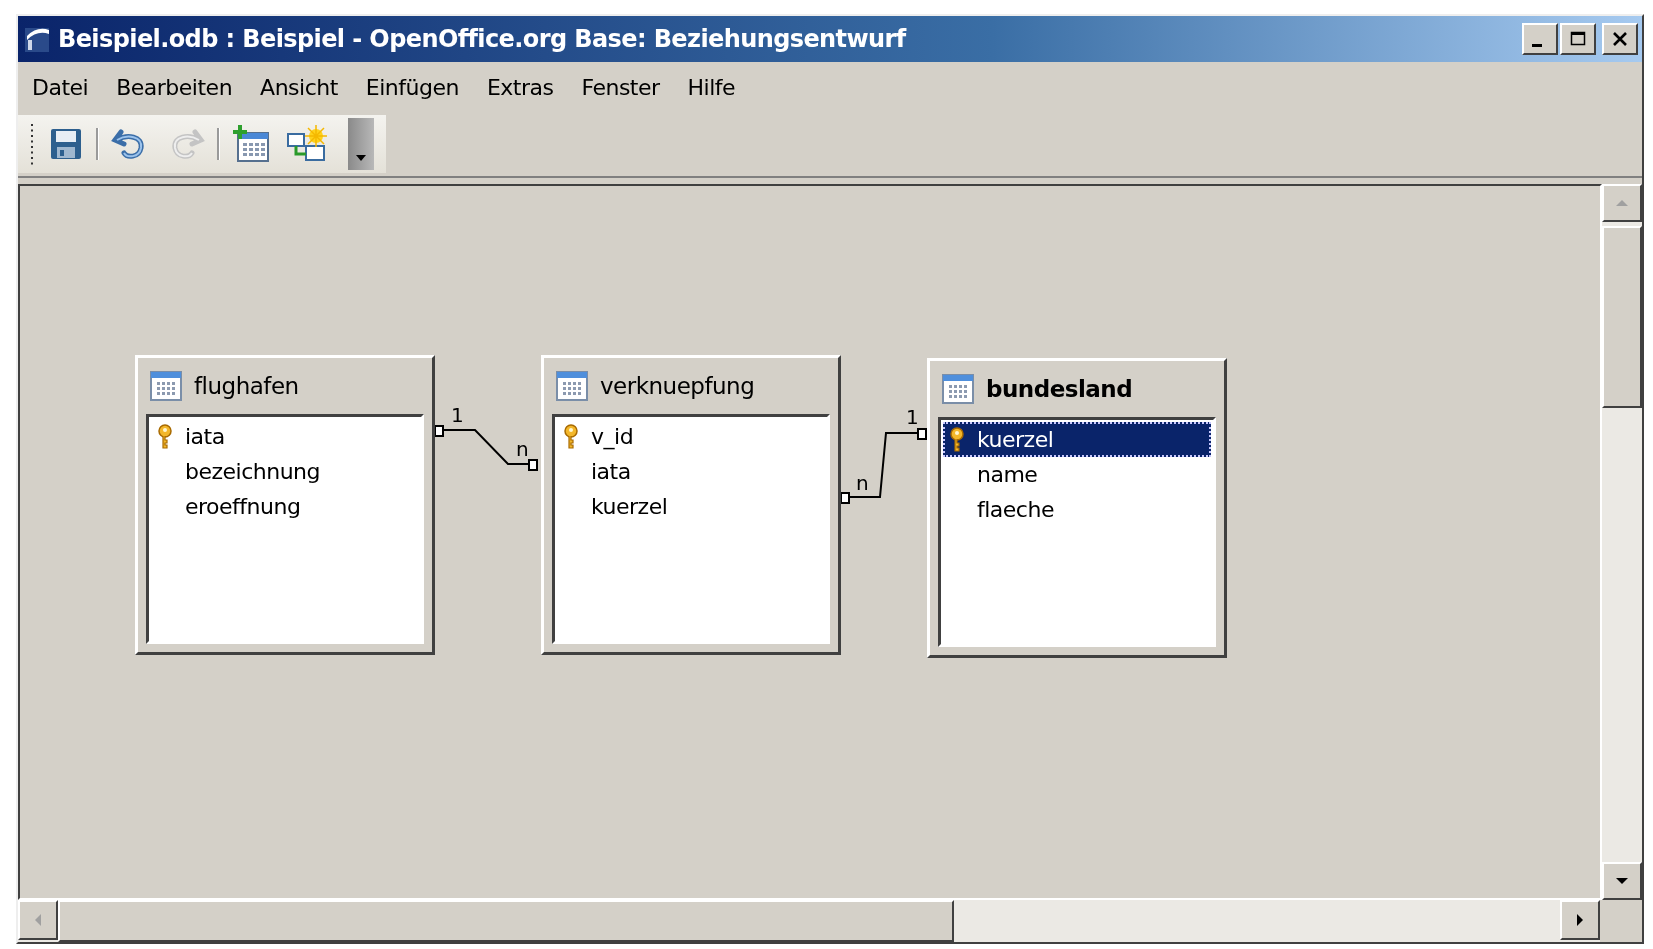  What do you see at coordinates (246, 386) in the screenshot?
I see `table-name: flughafen` at bounding box center [246, 386].